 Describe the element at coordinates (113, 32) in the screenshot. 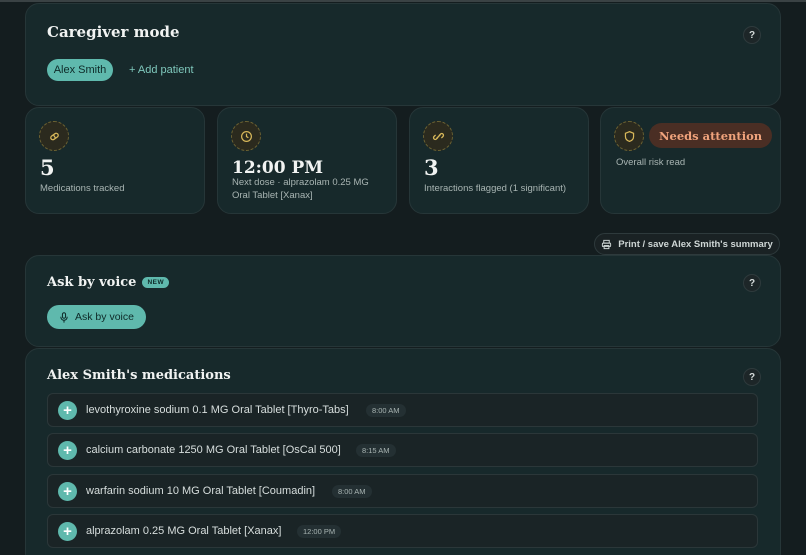

I see `caregiver-title: Caregiver mode` at that location.